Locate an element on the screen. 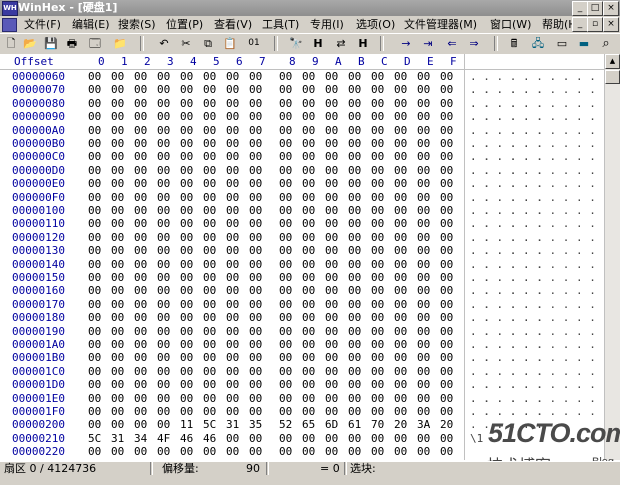  replace-icon: ⇄ is located at coordinates (341, 43).